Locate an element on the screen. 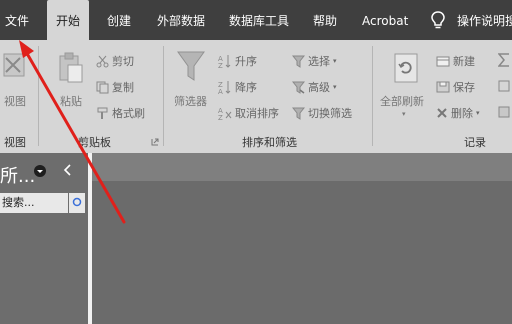  tab-database-tools: 数据库工具 is located at coordinates (259, 20).